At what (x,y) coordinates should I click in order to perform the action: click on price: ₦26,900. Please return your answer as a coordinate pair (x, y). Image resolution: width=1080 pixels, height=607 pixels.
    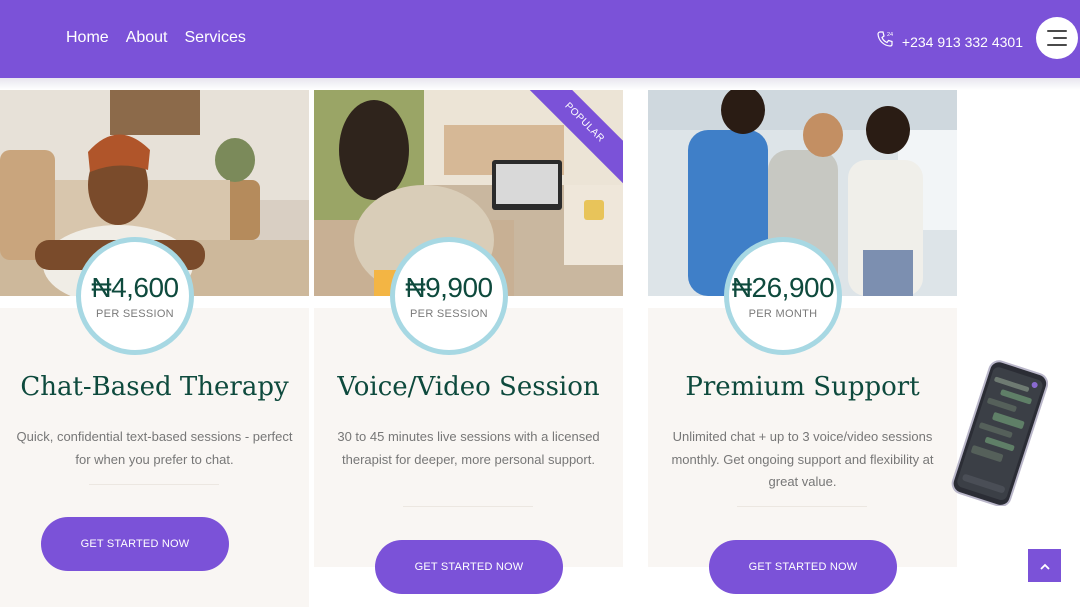
    Looking at the image, I should click on (783, 287).